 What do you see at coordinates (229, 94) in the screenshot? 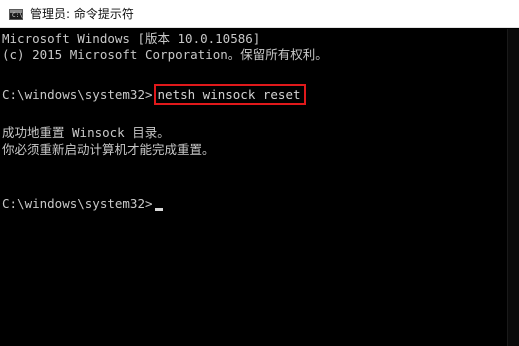
I see `highlighted-command: netsh winsock reset` at bounding box center [229, 94].